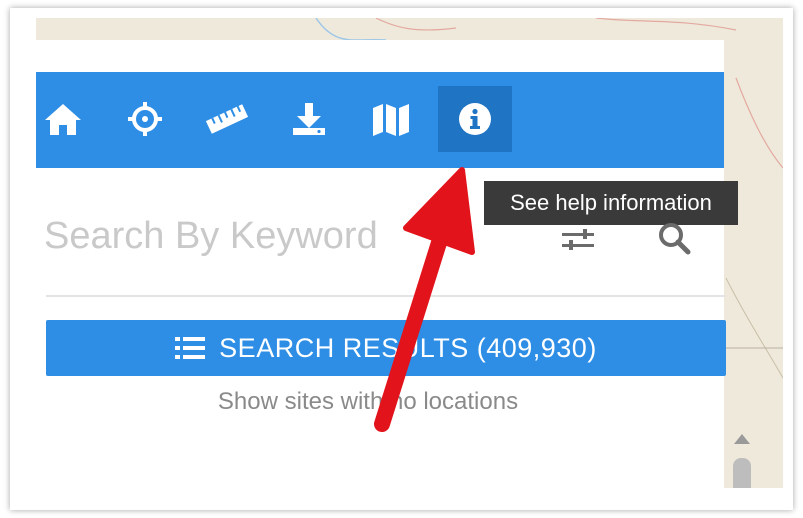  Describe the element at coordinates (244, 236) in the screenshot. I see `search-input` at that location.